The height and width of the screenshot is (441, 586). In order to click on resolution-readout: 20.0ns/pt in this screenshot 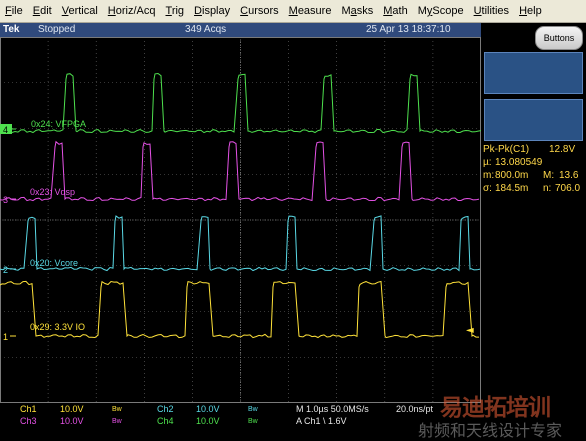, I will do `click(415, 409)`.